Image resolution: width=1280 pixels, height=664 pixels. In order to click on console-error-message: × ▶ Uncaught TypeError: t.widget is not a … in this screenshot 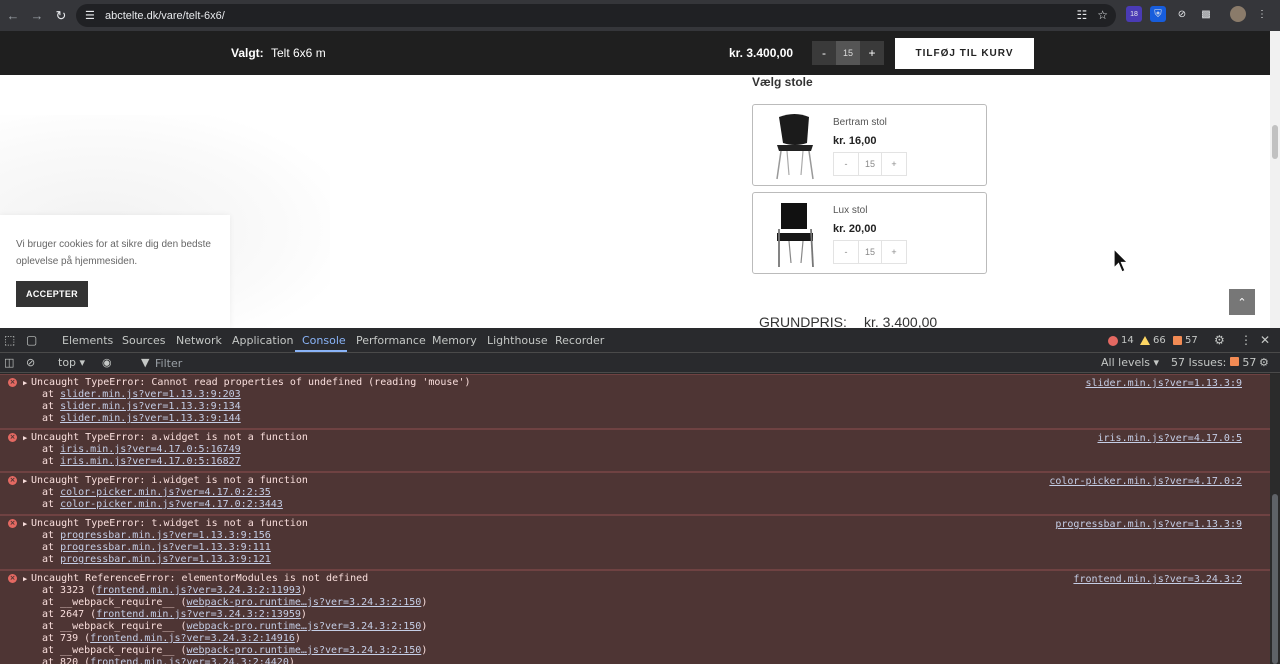, I will do `click(635, 542)`.